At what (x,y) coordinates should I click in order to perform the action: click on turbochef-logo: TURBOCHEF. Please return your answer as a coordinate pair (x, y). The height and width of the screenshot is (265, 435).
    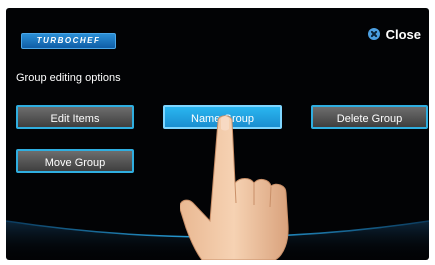
    Looking at the image, I should click on (68, 41).